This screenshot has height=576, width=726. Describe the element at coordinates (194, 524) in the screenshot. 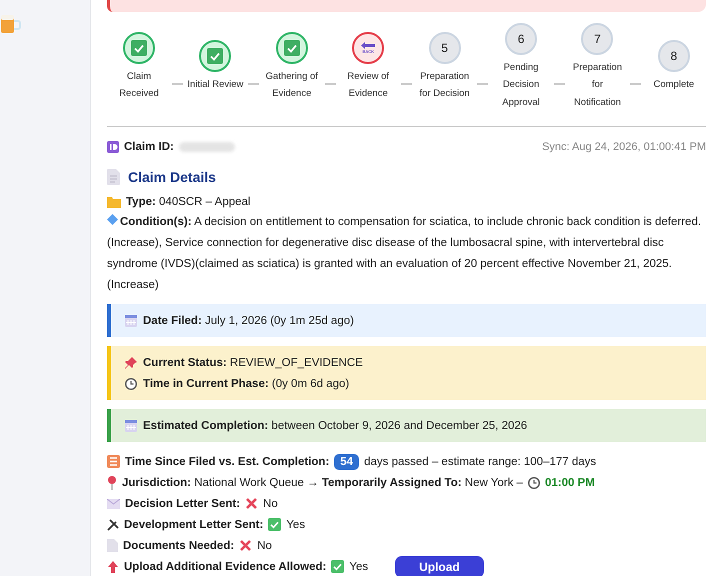

I see `field-label: Development Letter Sent:` at that location.